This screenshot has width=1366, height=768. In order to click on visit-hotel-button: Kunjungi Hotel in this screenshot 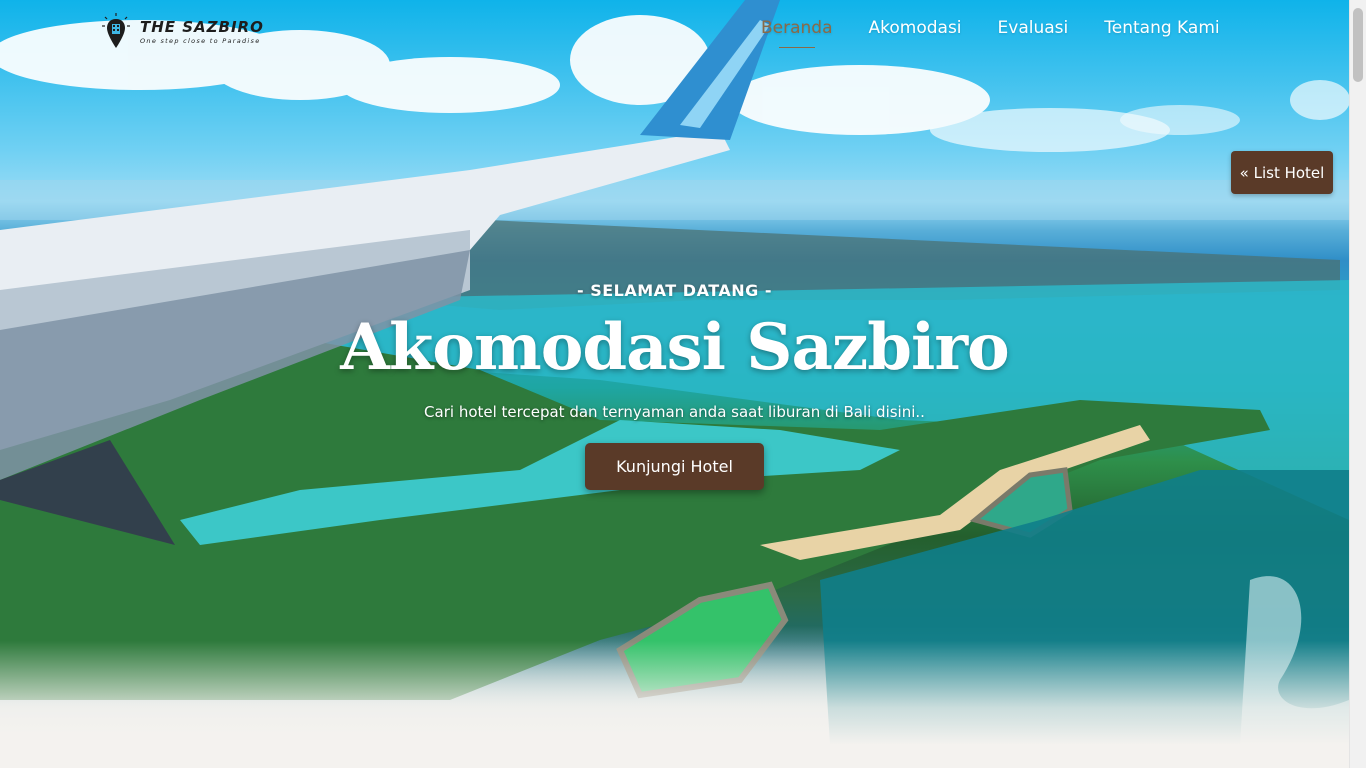, I will do `click(674, 466)`.